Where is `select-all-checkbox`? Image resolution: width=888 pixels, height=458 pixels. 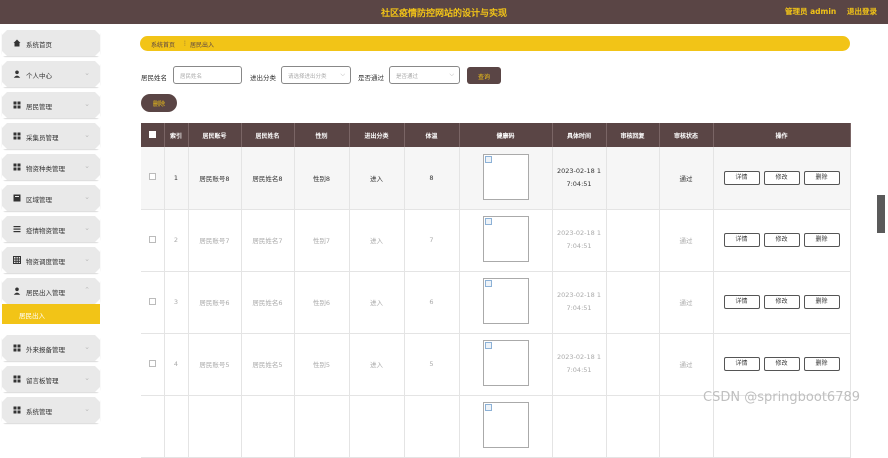
select-all-checkbox is located at coordinates (152, 134).